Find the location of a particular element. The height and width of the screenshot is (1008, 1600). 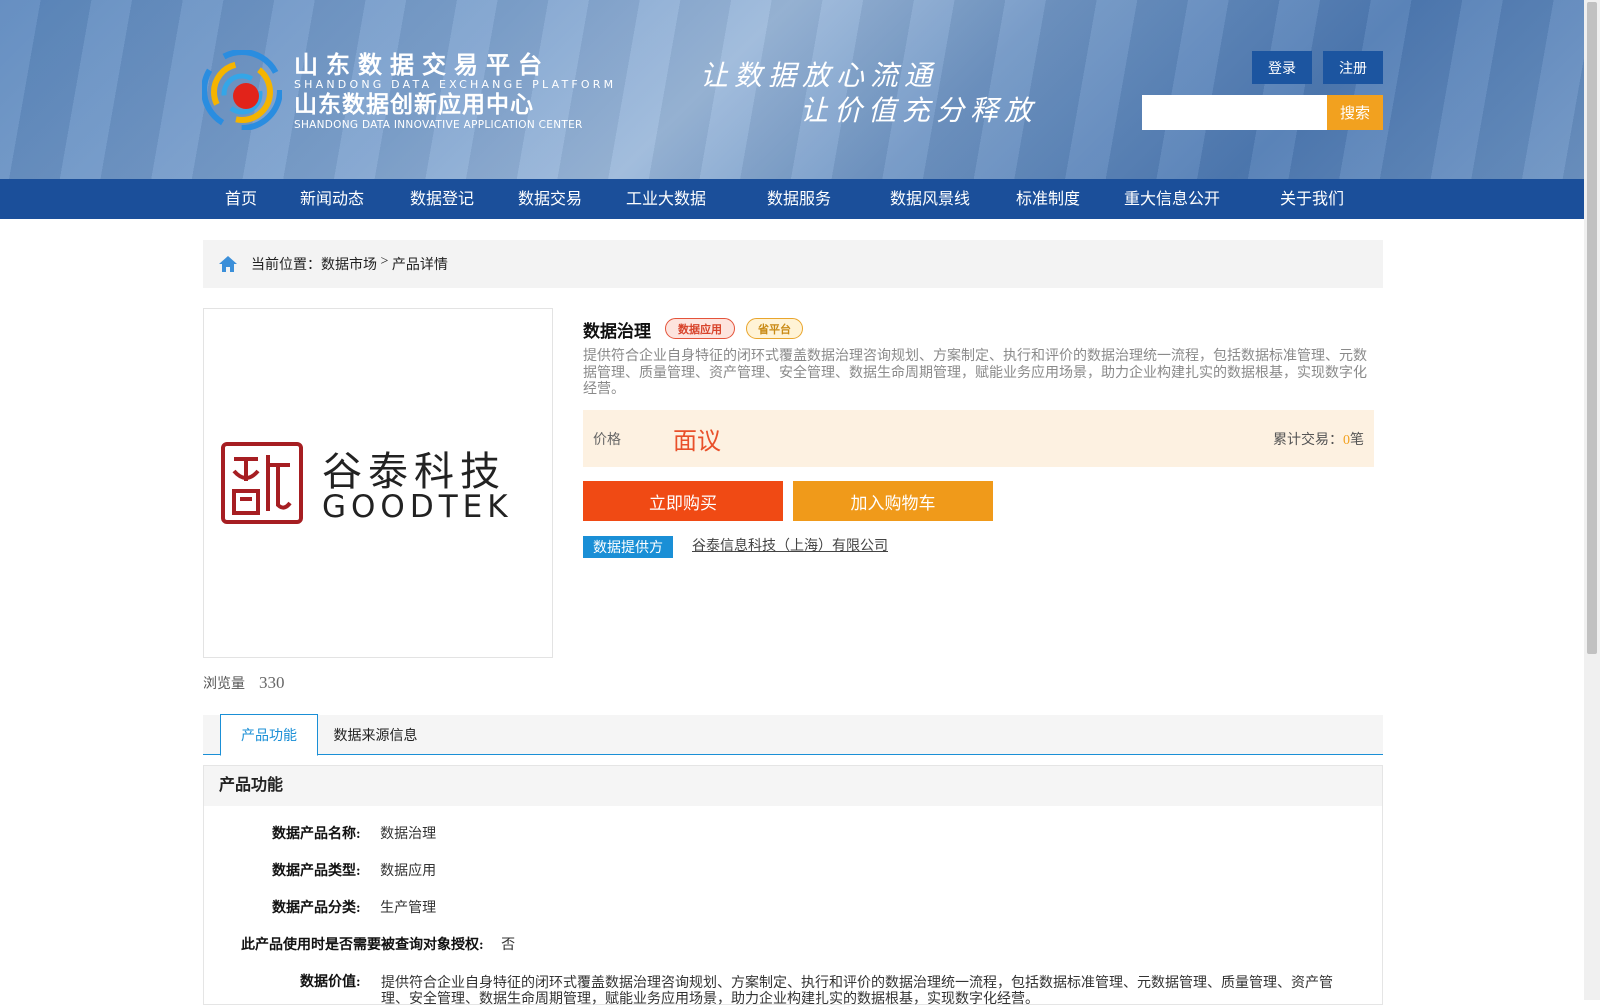

row-product-name: 数据产品名称: 数据治理 is located at coordinates (354, 833).